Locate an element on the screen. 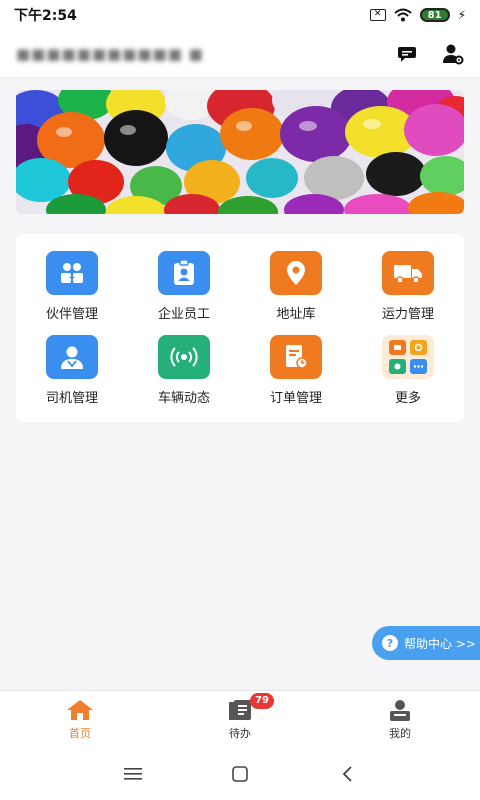 This screenshot has width=480, height=800. grid-item-vehicle-status: 车辆动态 is located at coordinates (184, 370).